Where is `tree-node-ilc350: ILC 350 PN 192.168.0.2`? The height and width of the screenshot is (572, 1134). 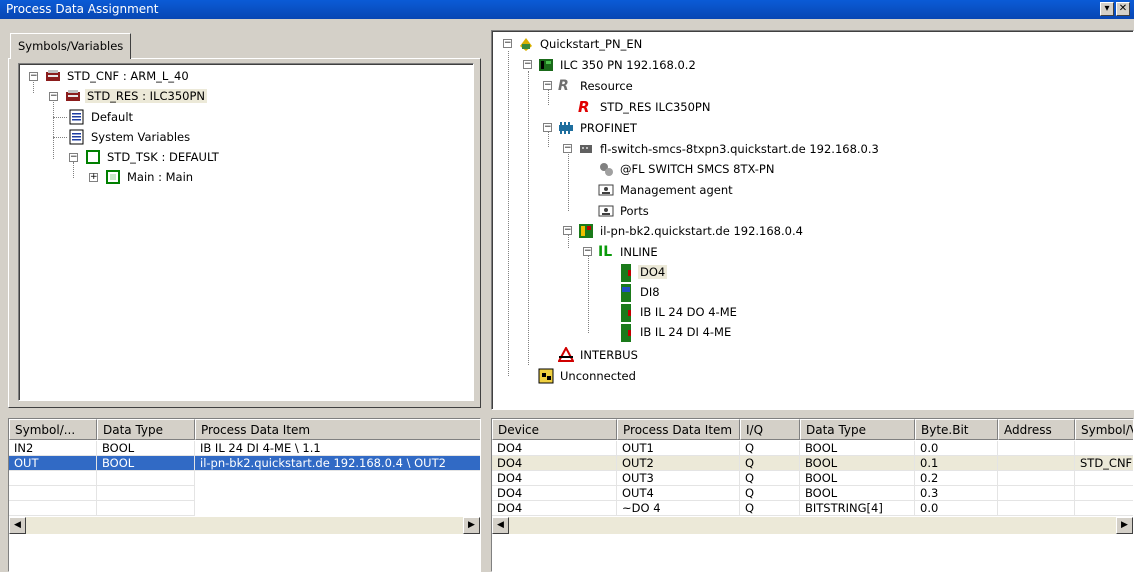
tree-node-ilc350: ILC 350 PN 192.168.0.2 is located at coordinates (618, 65).